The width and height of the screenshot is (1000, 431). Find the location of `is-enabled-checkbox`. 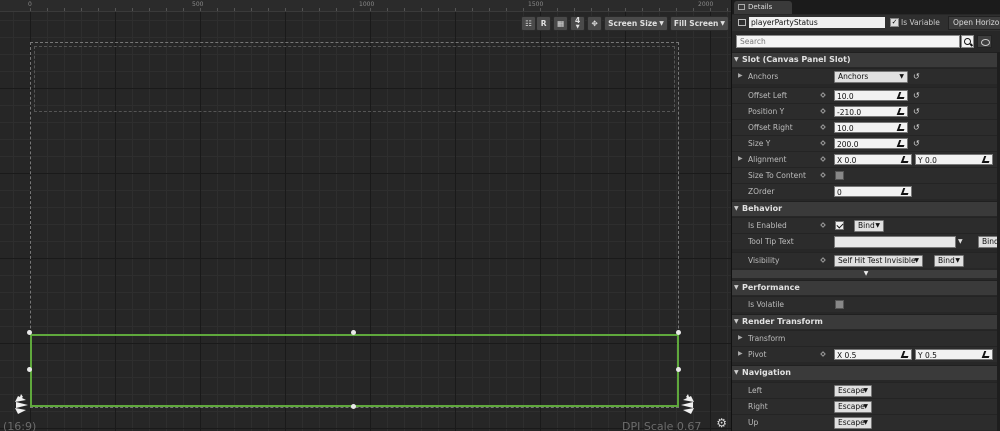

is-enabled-checkbox is located at coordinates (839, 225).